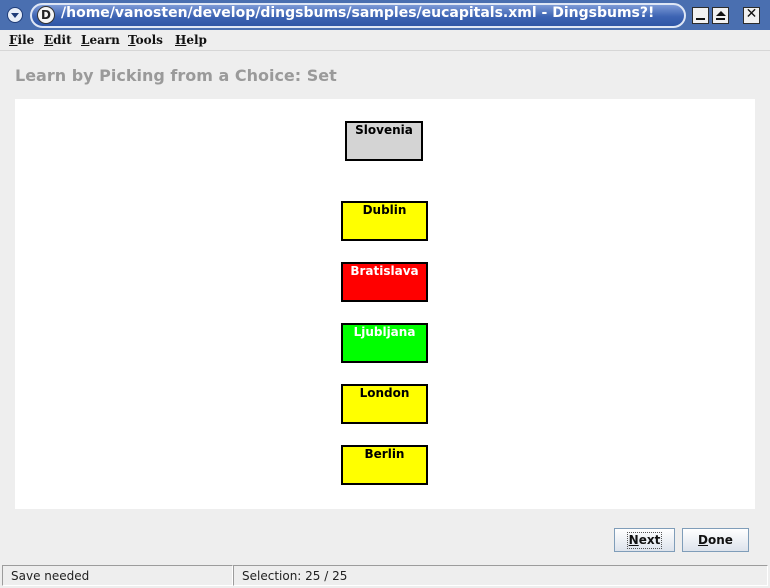 Image resolution: width=770 pixels, height=588 pixels. I want to click on menu-file: File, so click(21, 40).